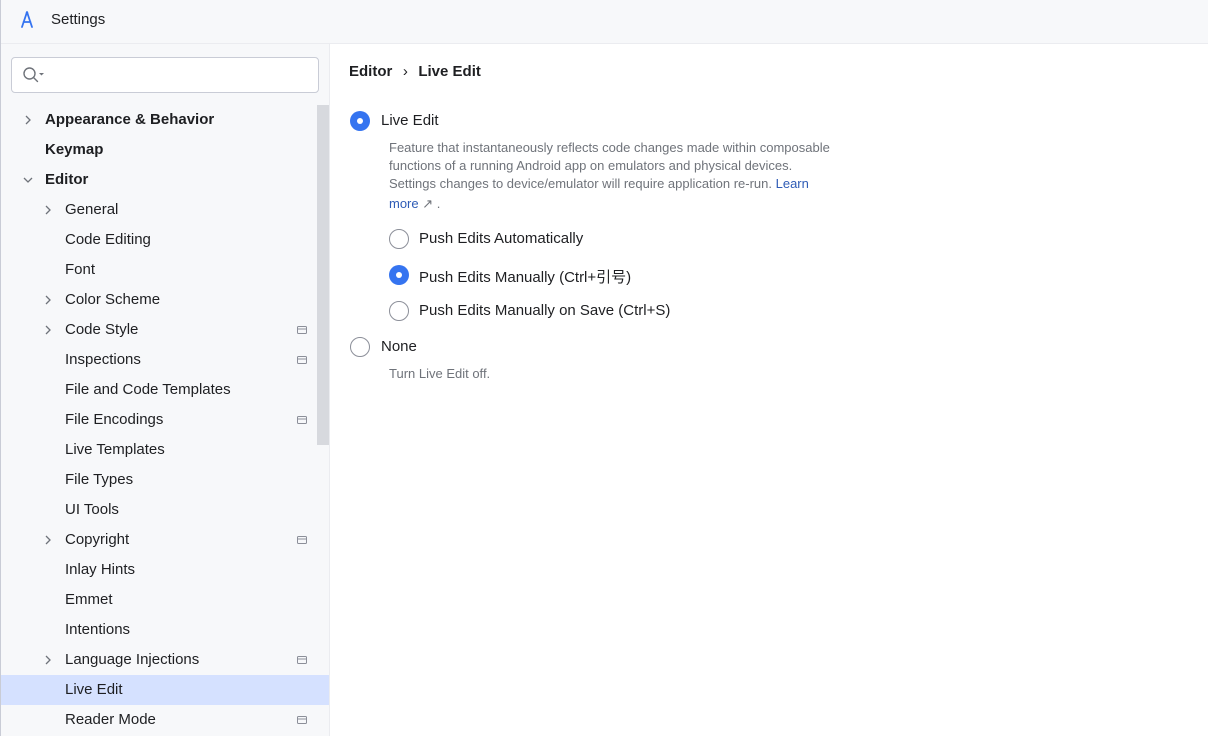 The image size is (1208, 736). I want to click on learn-more-link: Learn, so click(792, 183).